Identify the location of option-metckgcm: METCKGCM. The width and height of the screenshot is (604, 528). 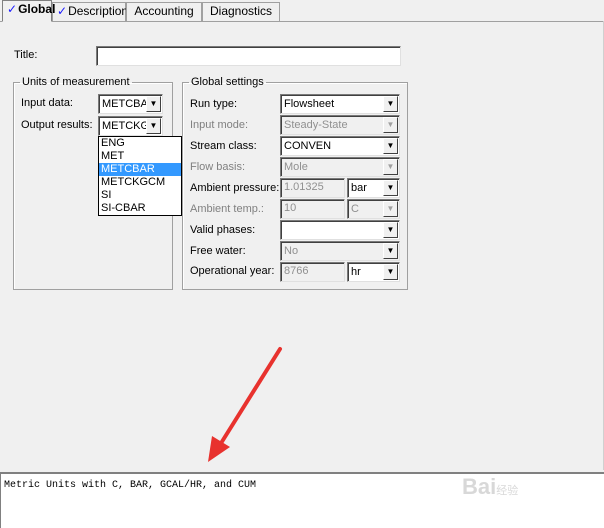
(140, 182).